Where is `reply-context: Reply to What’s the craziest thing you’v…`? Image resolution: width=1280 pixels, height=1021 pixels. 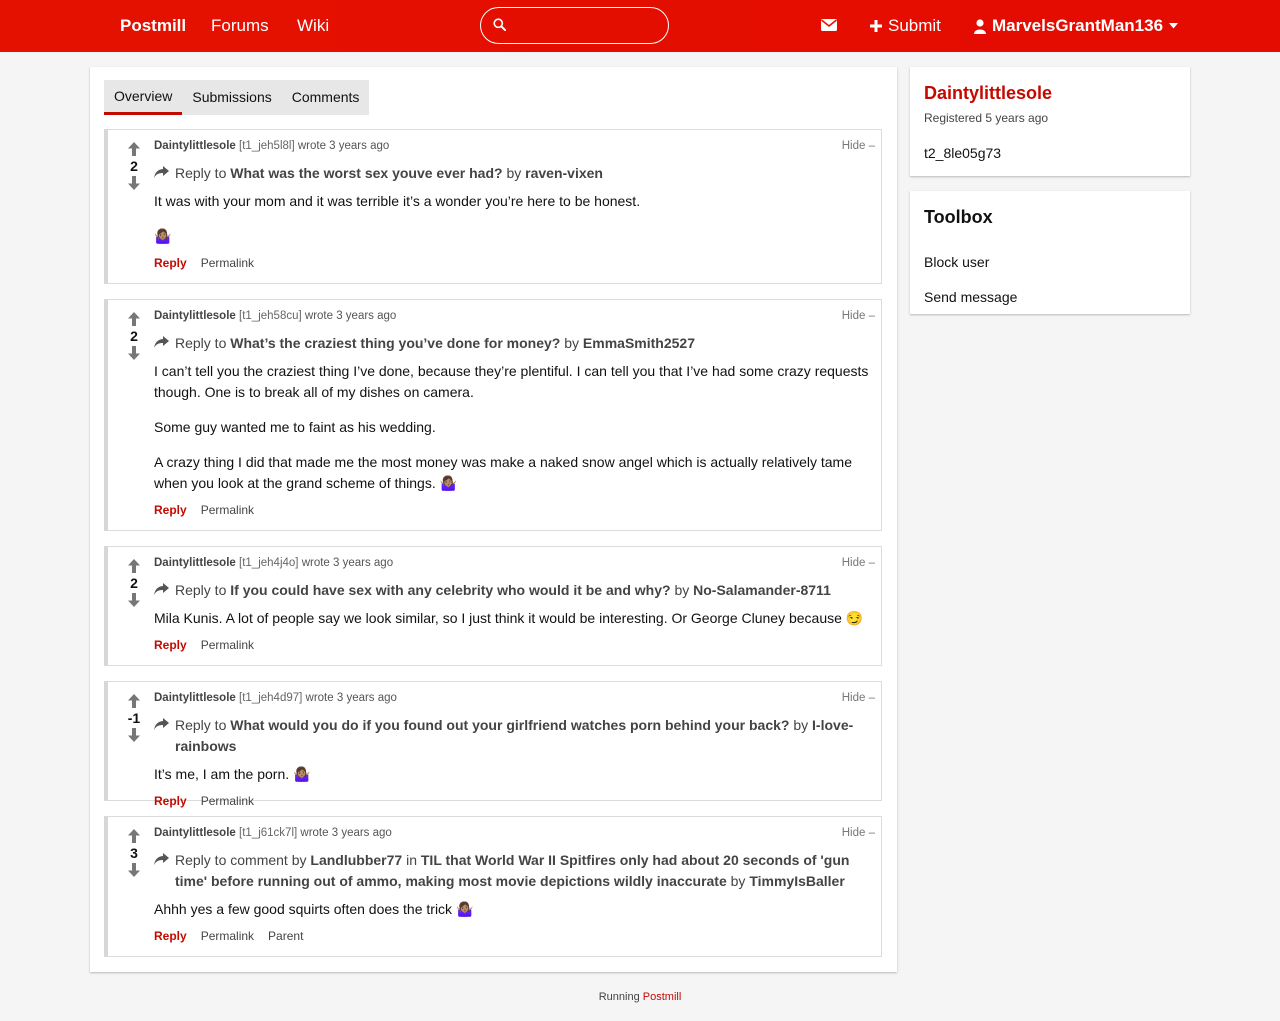
reply-context: Reply to What’s the craziest thing you’v… is located at coordinates (512, 343).